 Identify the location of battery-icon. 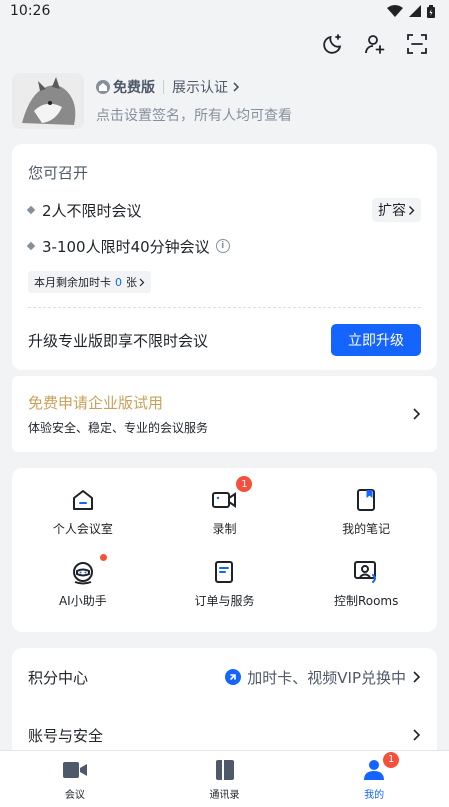
(431, 11).